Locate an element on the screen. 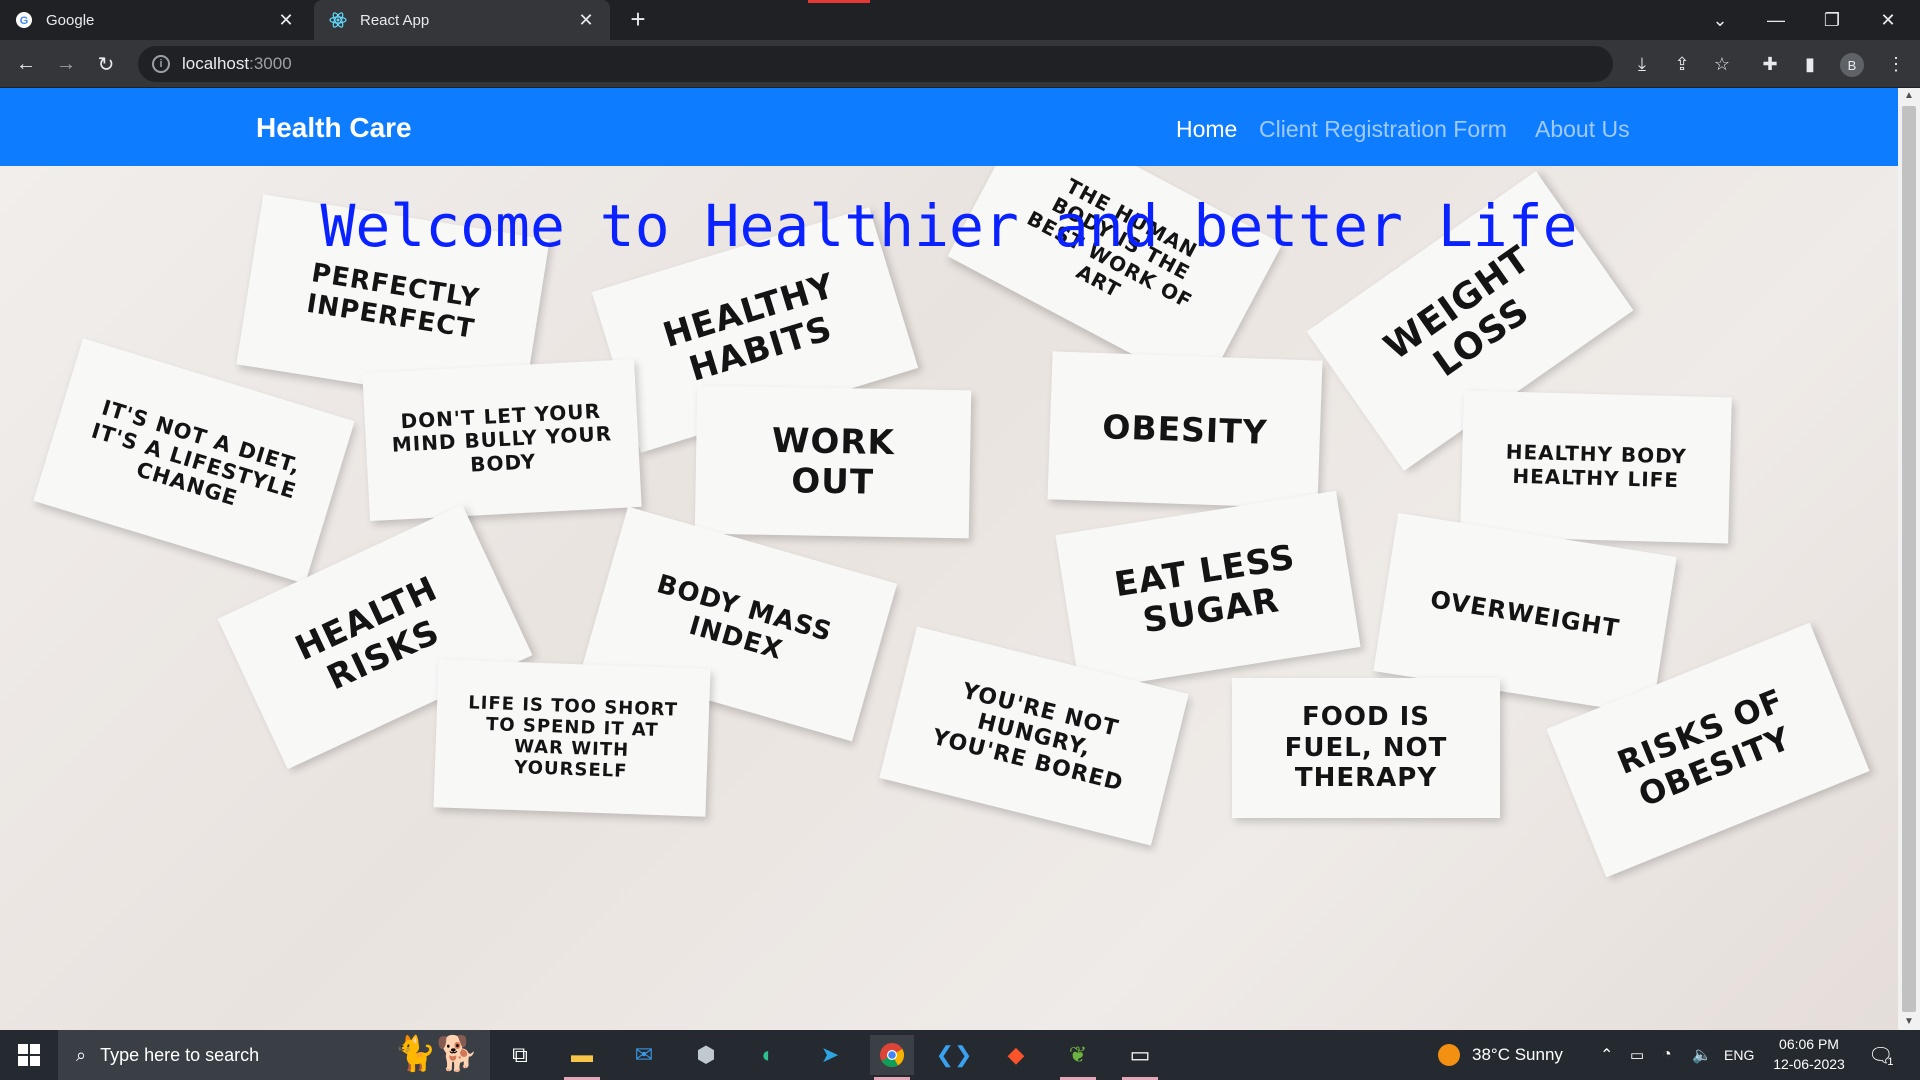 The width and height of the screenshot is (1920, 1080). extensions-icon: ✚ is located at coordinates (1770, 64).